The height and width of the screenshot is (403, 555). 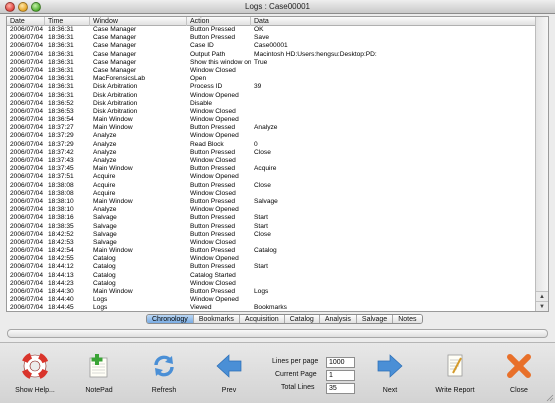 I want to click on table-row: 2006/07/04 18:44:45 Logs Viewed Bookmarks, so click(x=271, y=307).